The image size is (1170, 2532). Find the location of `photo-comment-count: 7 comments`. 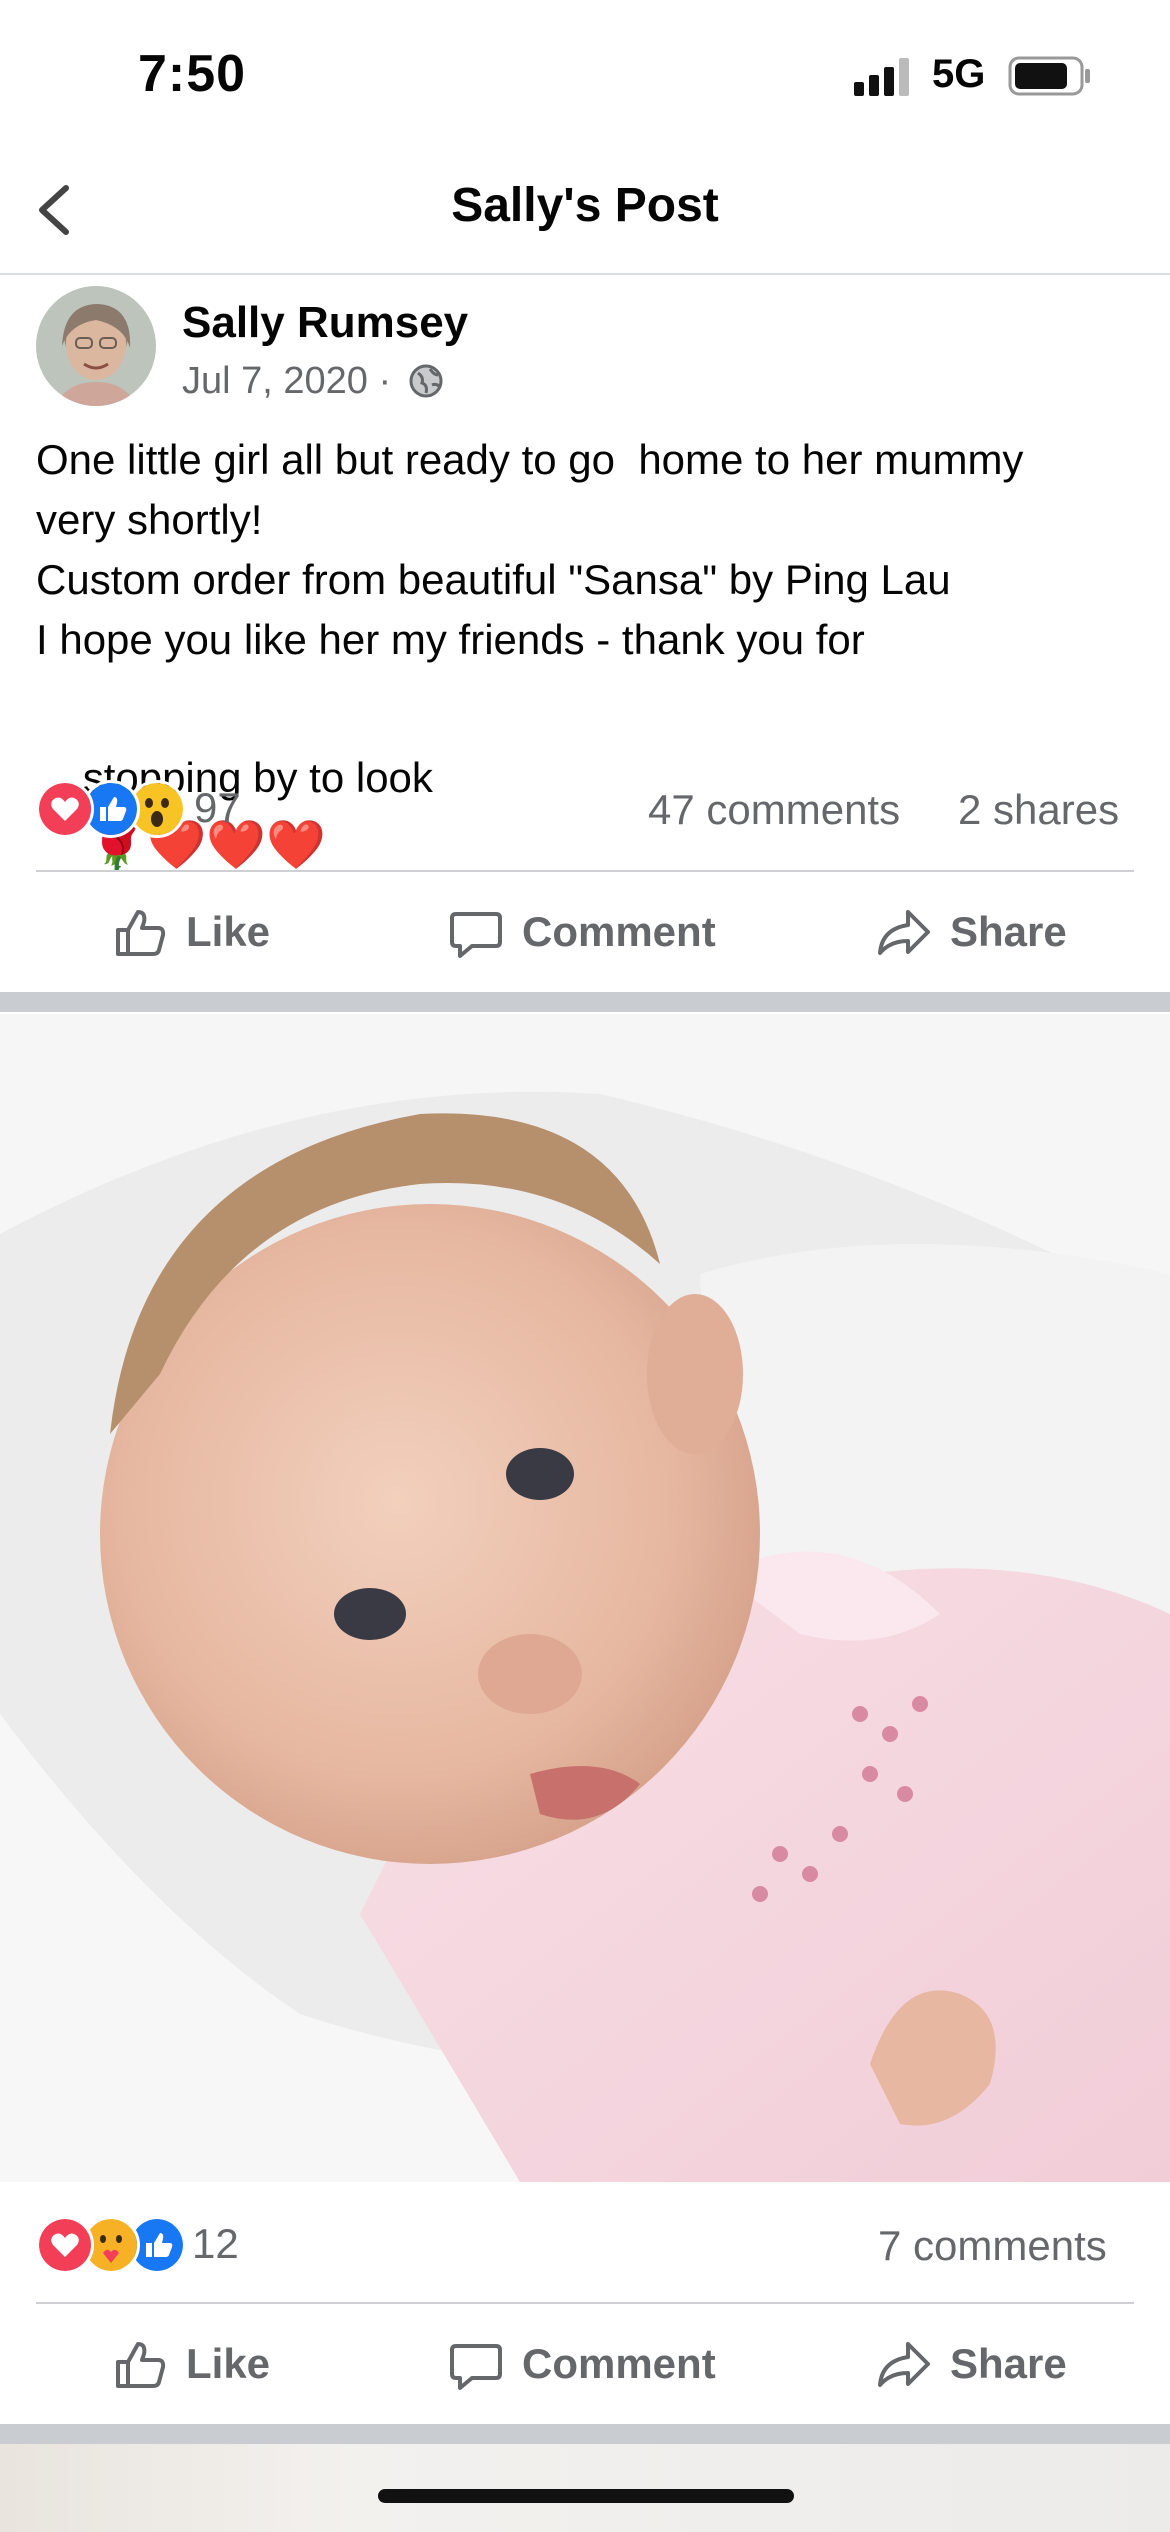

photo-comment-count: 7 comments is located at coordinates (992, 2246).